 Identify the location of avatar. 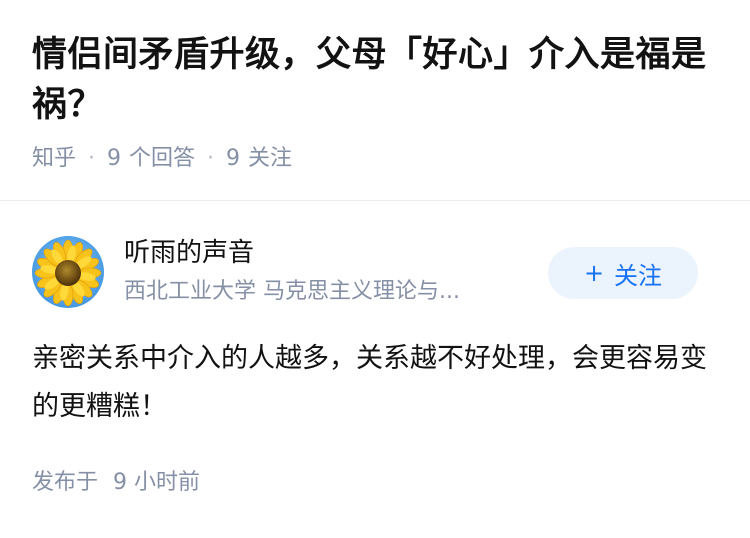
(68, 272).